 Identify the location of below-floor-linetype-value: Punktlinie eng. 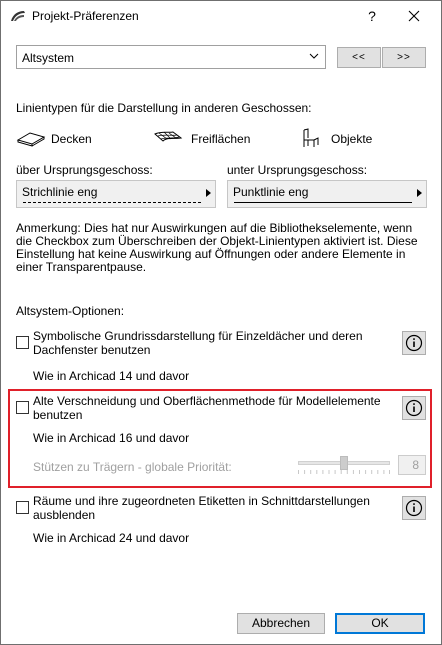
(271, 192).